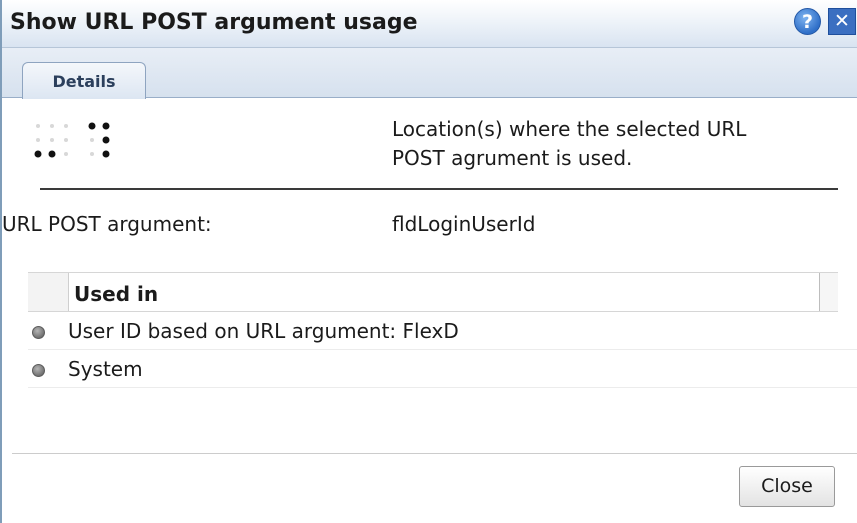 The width and height of the screenshot is (857, 523). What do you see at coordinates (429, 24) in the screenshot?
I see `title-bar: Show URL POST argument usage ? ✕` at bounding box center [429, 24].